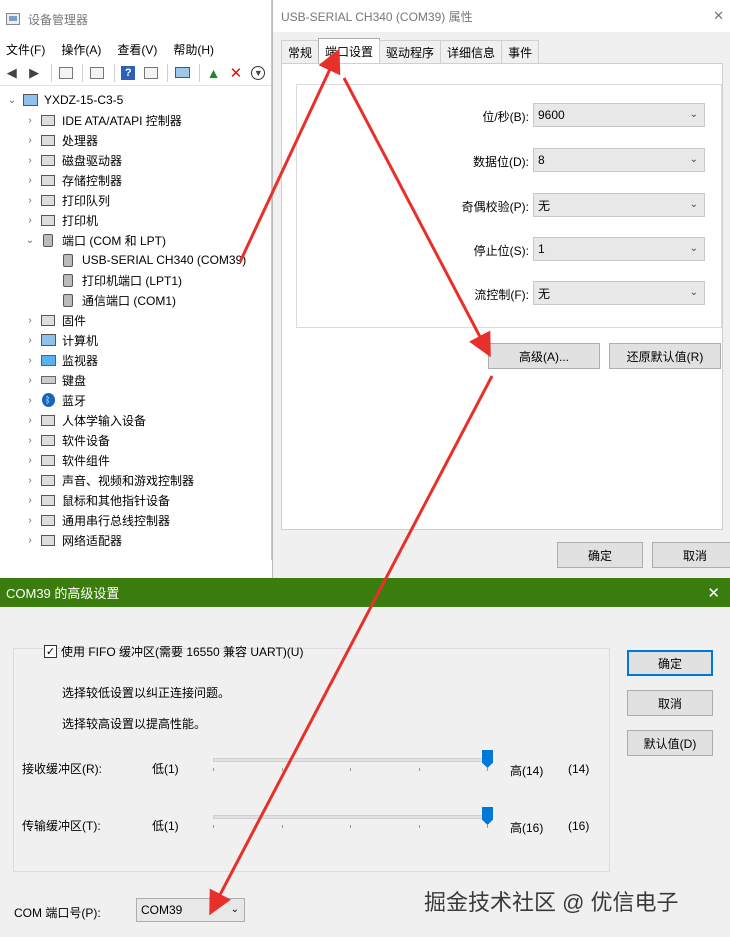 The height and width of the screenshot is (937, 730). I want to click on tree-item: › 网络适配器, so click(135, 540).